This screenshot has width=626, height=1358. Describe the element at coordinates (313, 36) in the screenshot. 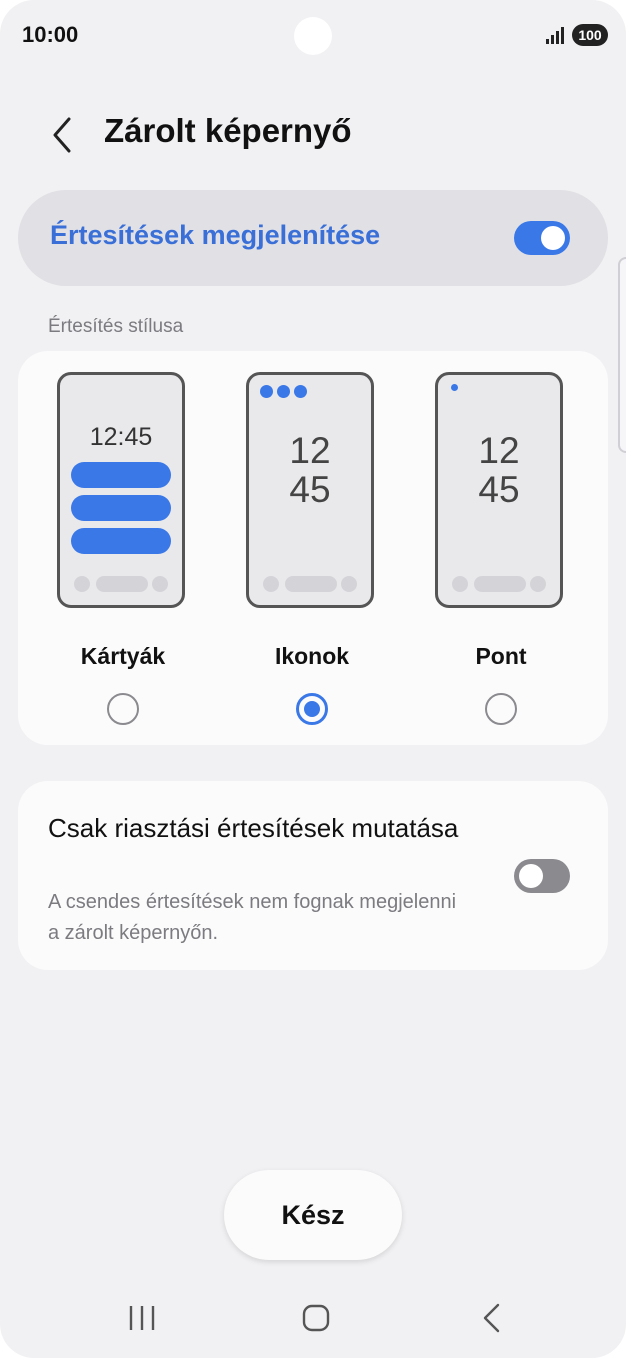

I see `camera-cutout` at that location.